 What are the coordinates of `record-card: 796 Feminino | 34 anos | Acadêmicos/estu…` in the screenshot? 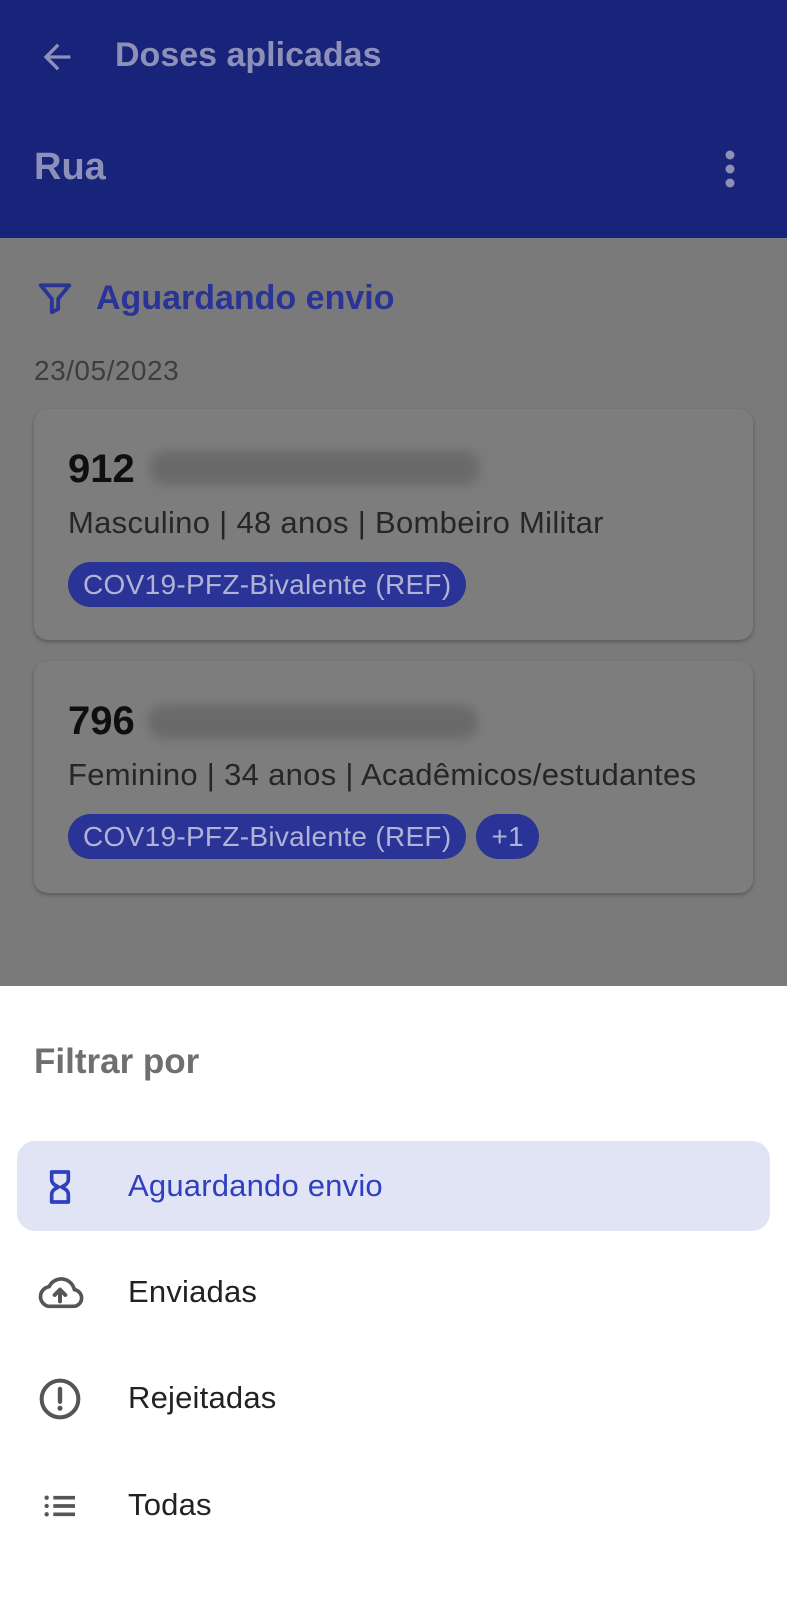 It's located at (393, 777).